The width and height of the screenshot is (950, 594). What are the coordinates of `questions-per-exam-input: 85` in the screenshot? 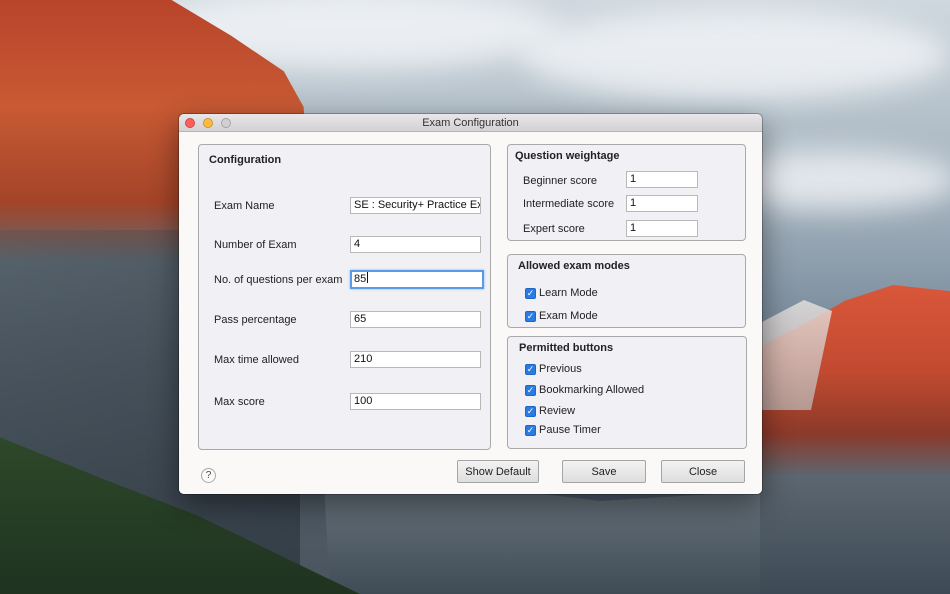 It's located at (417, 279).